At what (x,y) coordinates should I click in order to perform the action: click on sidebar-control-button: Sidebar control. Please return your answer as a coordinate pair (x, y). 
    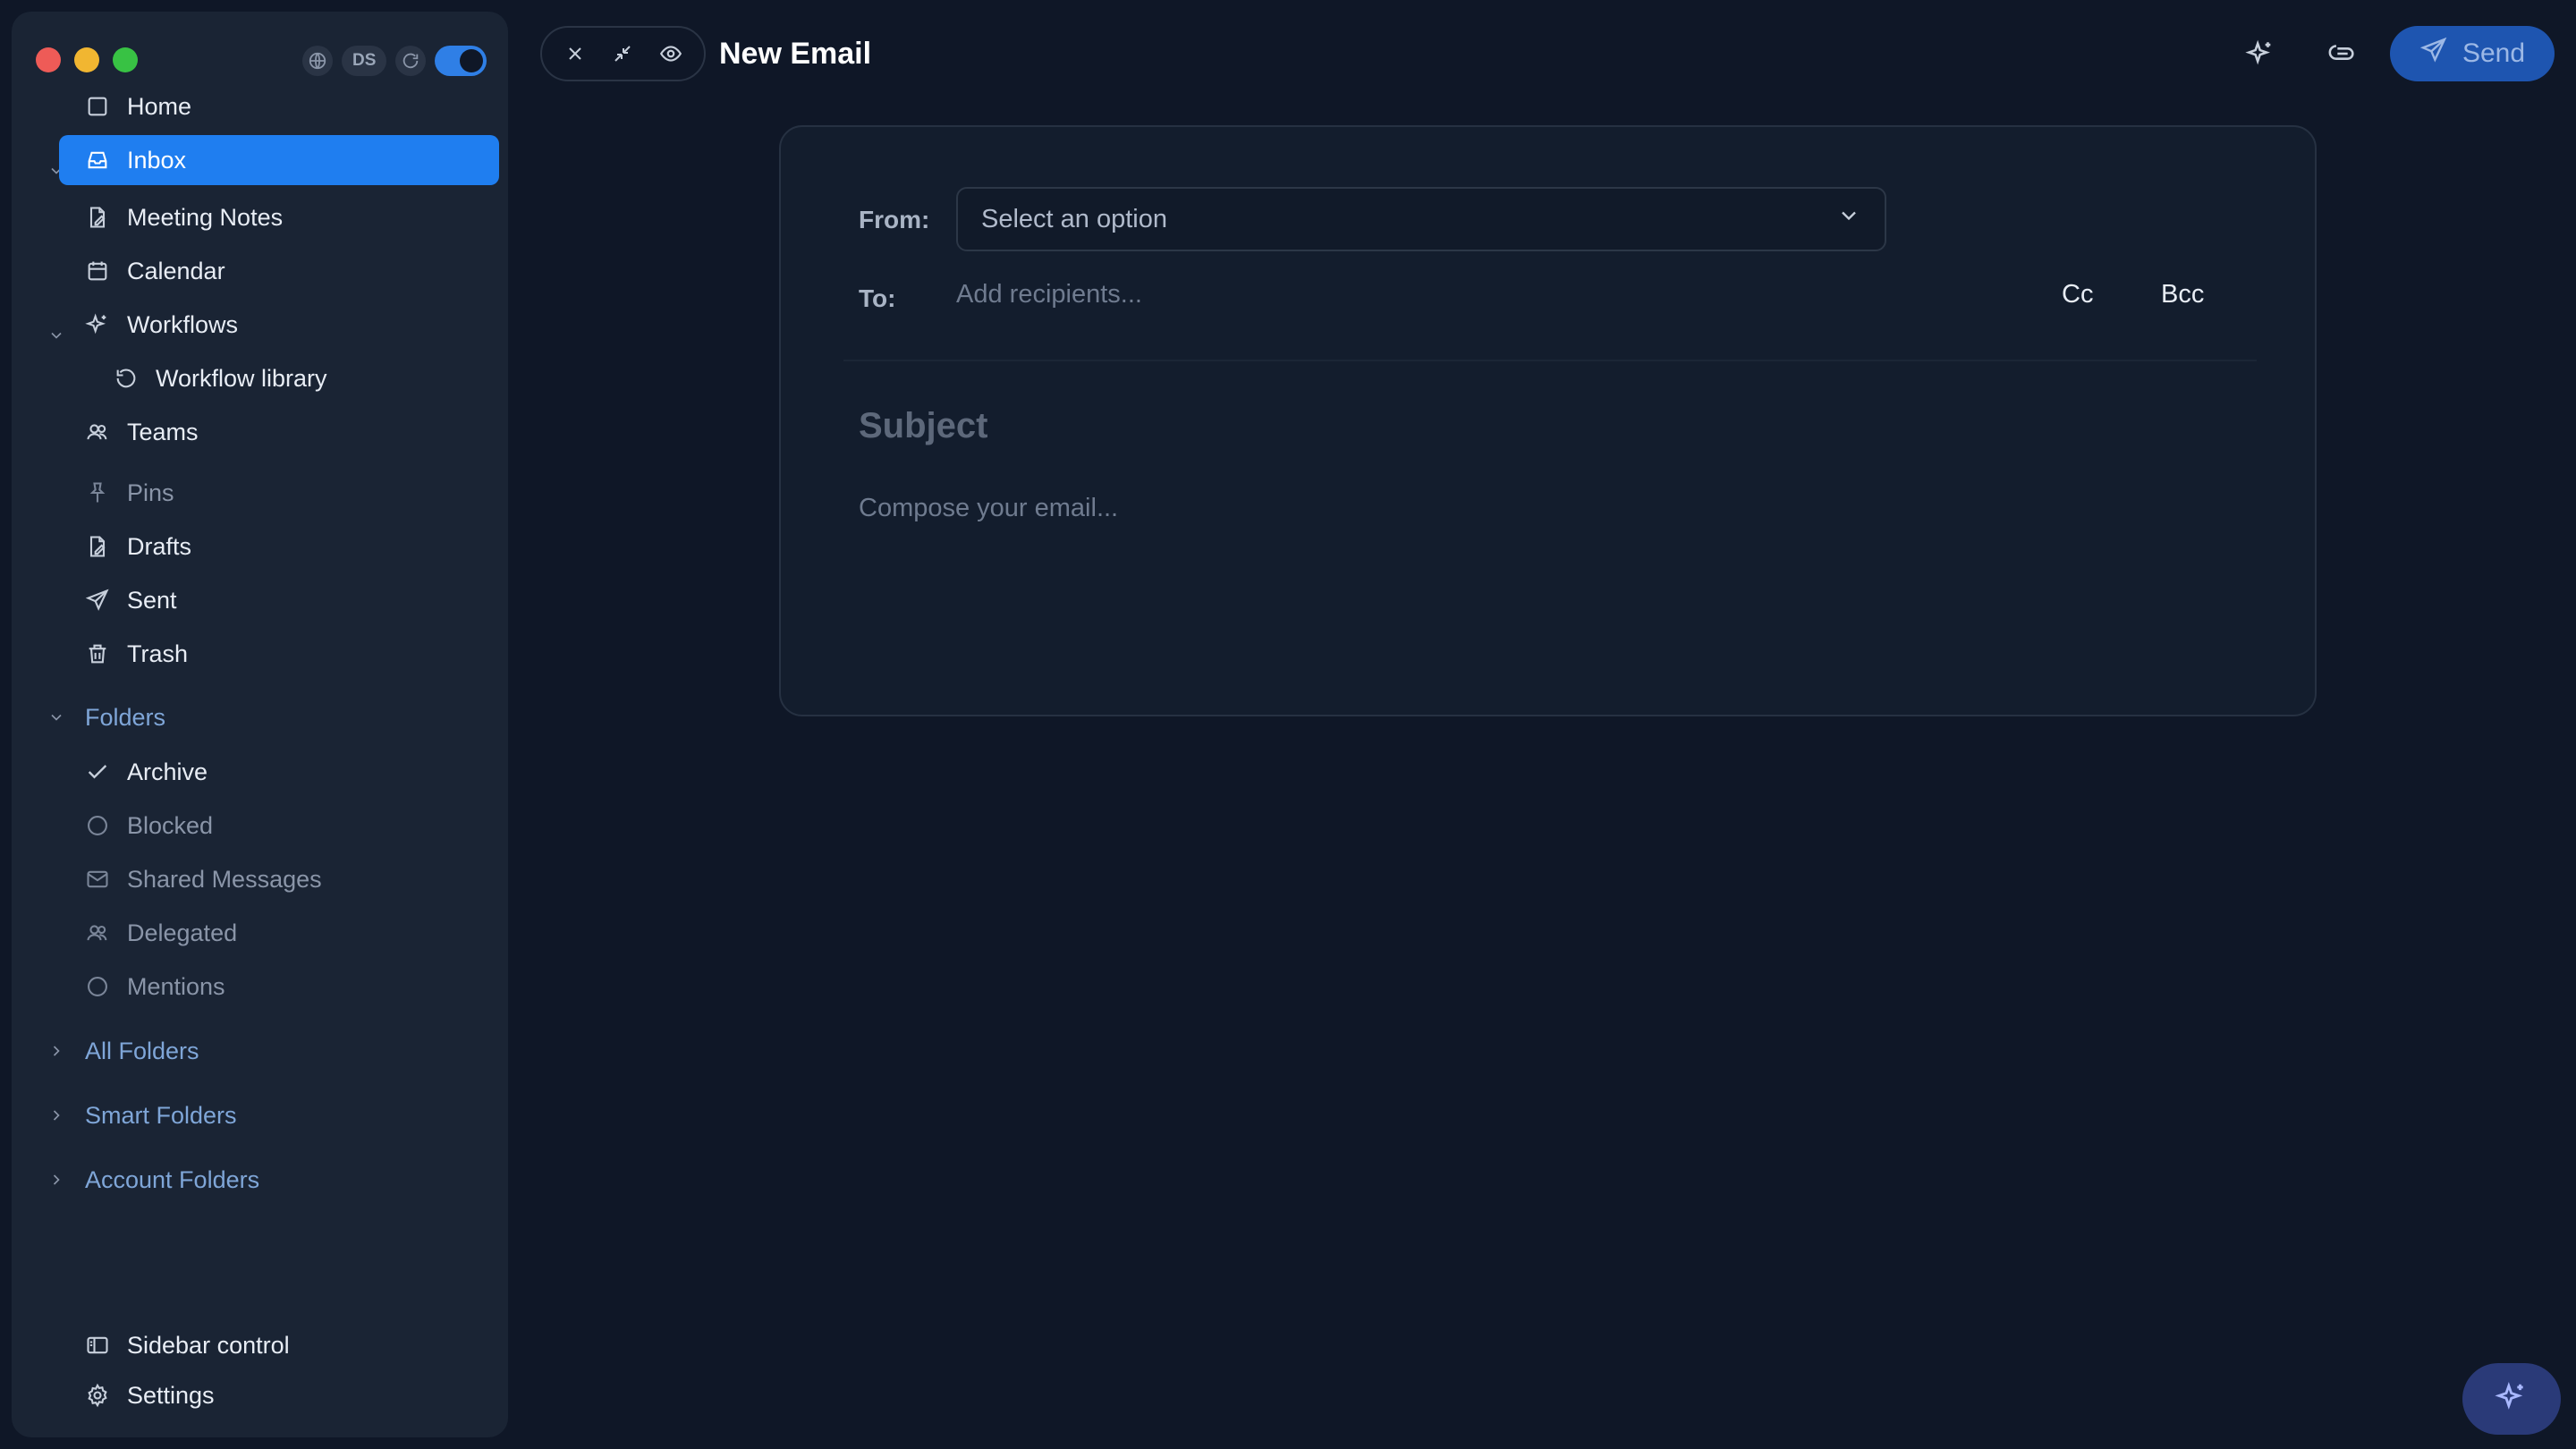
    Looking at the image, I should click on (279, 1345).